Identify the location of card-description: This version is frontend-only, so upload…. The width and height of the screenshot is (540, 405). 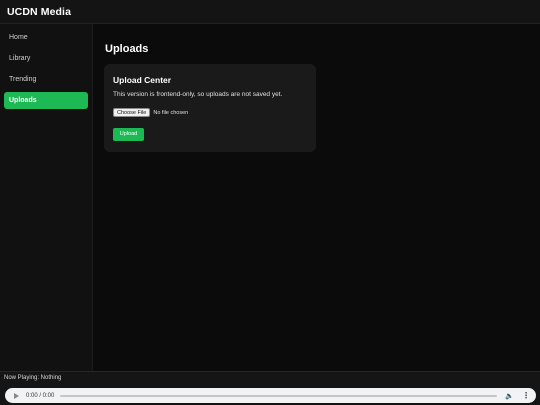
(198, 94).